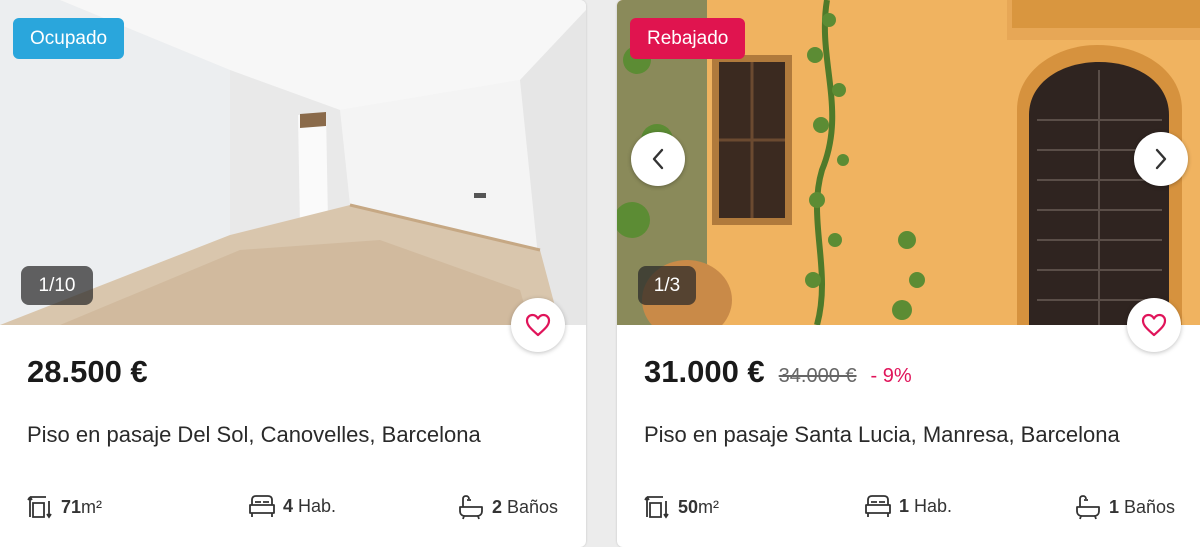  I want to click on next-photo-button, so click(1161, 159).